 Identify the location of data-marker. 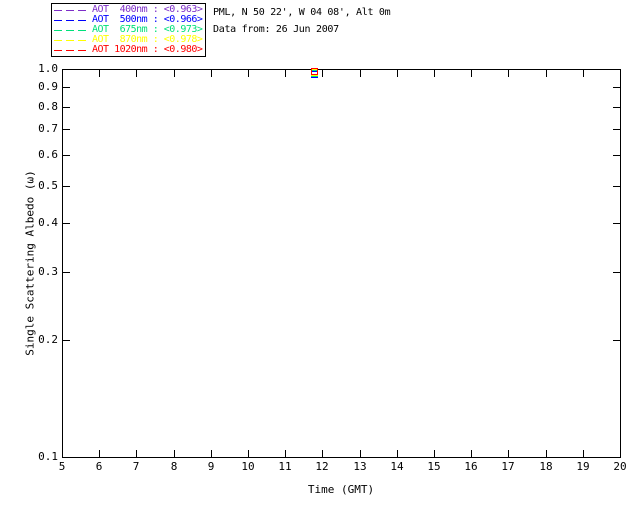
(314, 71).